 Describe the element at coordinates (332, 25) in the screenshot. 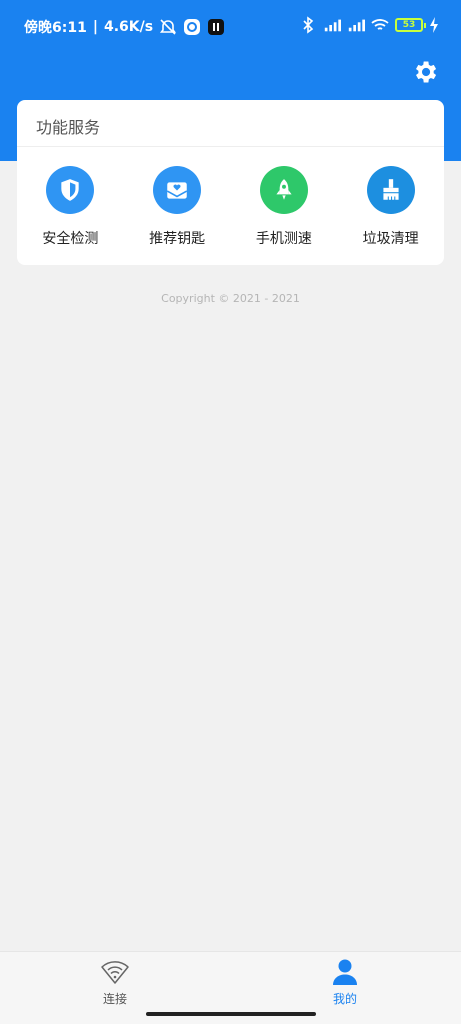

I see `signal-1-icon` at that location.